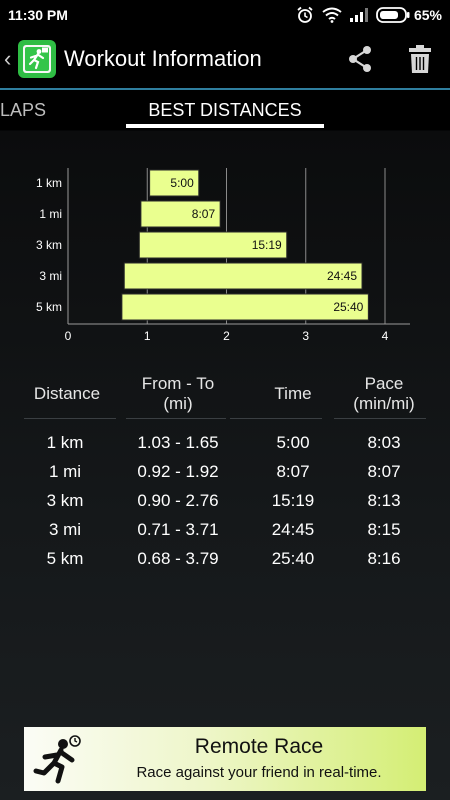 This screenshot has height=800, width=450. I want to click on table-row: 1 km 1.03 - 1.65 5:00 8:03, so click(225, 442).